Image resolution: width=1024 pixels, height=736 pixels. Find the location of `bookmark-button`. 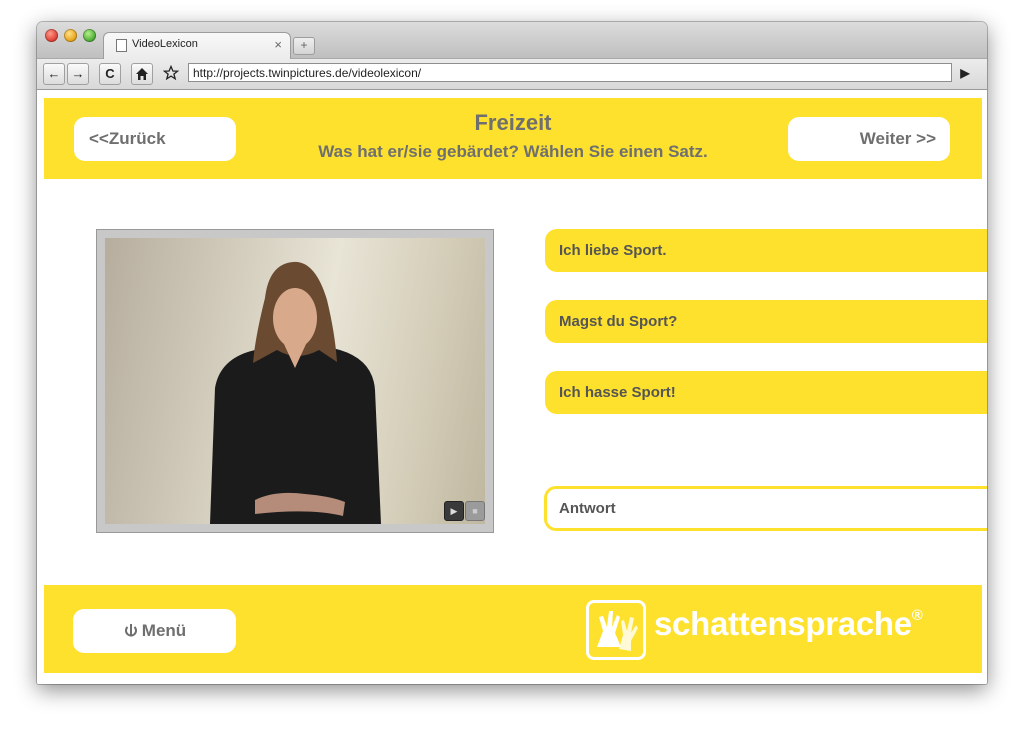

bookmark-button is located at coordinates (171, 73).